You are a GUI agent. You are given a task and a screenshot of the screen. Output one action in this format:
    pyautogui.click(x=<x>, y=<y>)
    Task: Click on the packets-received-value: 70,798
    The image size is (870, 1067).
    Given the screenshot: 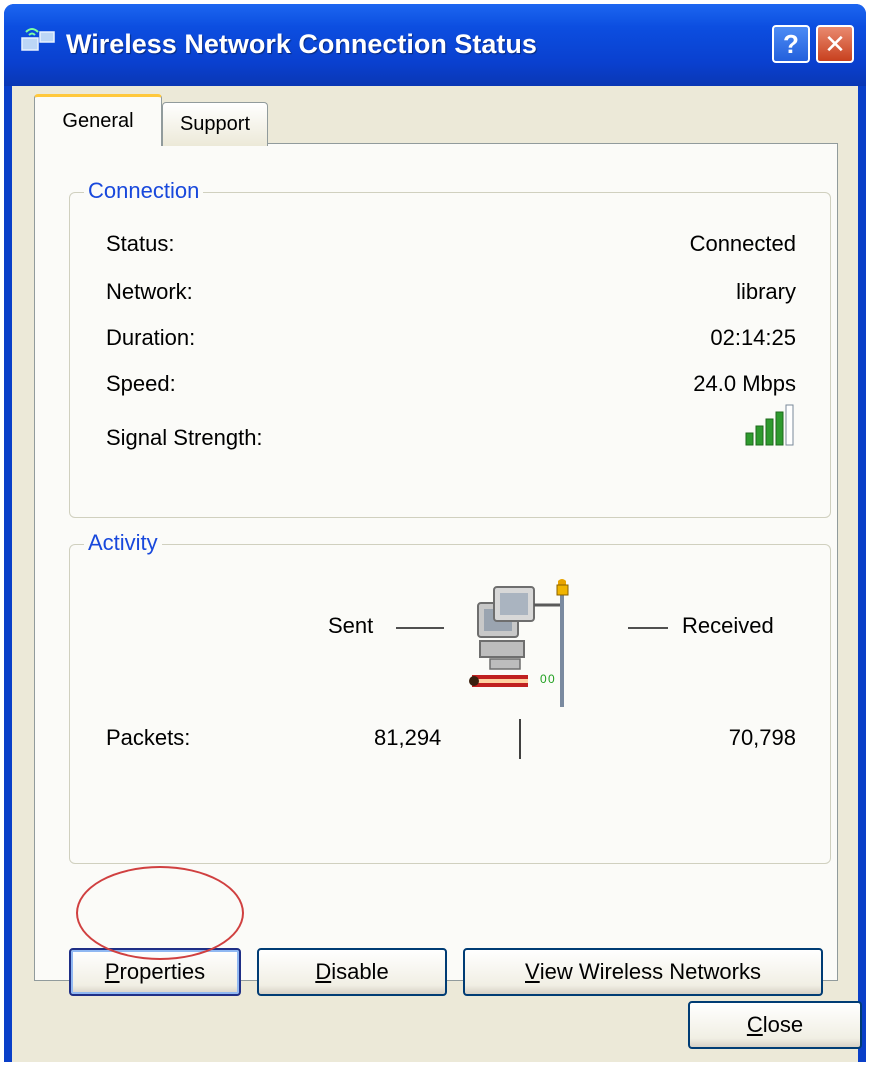 What is the action you would take?
    pyautogui.click(x=762, y=737)
    